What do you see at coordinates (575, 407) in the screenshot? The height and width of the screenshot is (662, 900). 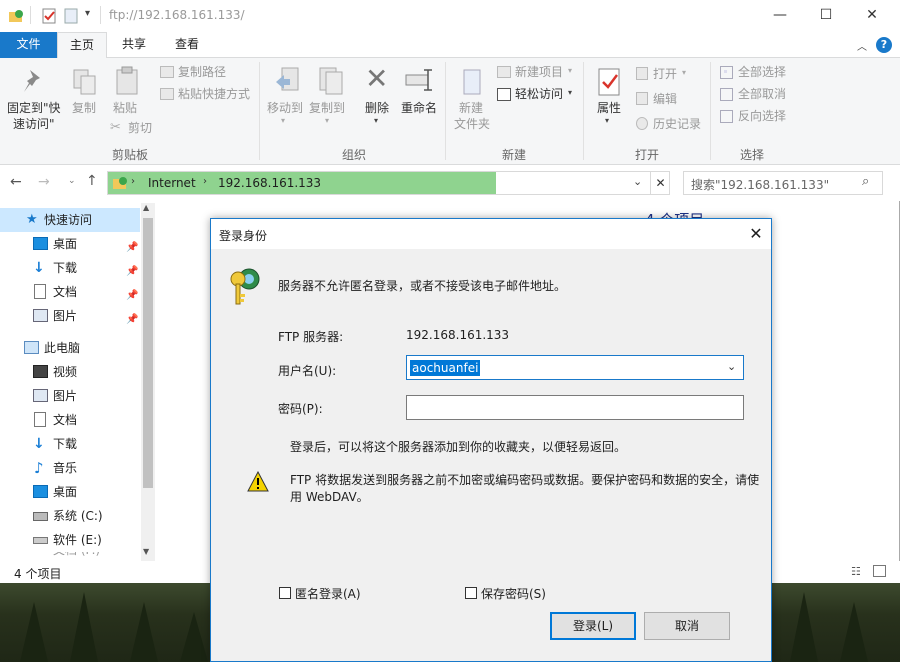 I see `password-field` at bounding box center [575, 407].